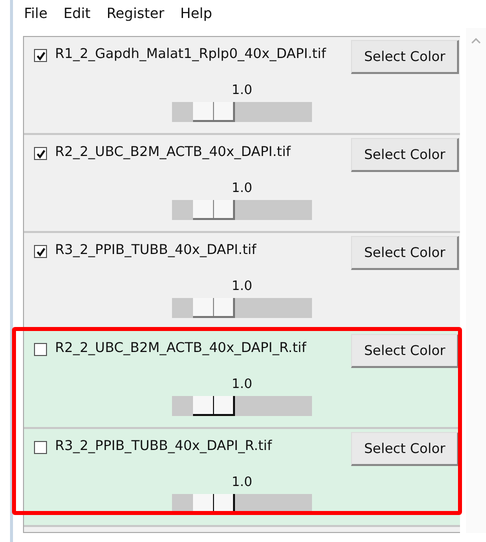  I want to click on menu-item: Help, so click(196, 14).